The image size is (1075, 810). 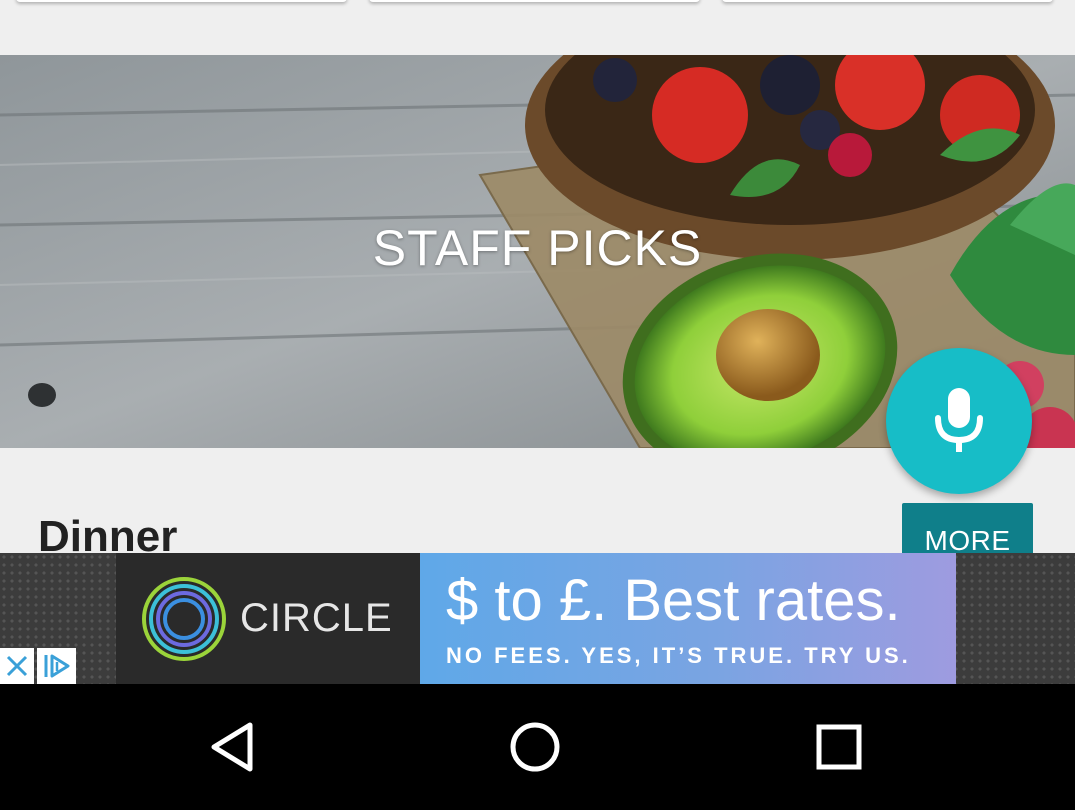 I want to click on voice-search-button, so click(x=959, y=421).